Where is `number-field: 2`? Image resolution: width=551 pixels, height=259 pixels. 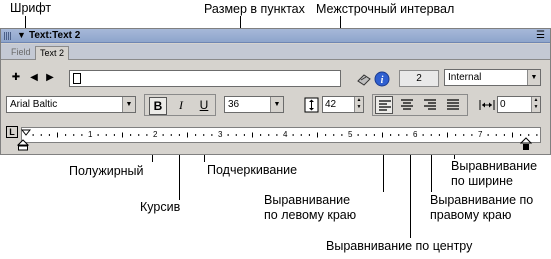 number-field: 2 is located at coordinates (419, 78).